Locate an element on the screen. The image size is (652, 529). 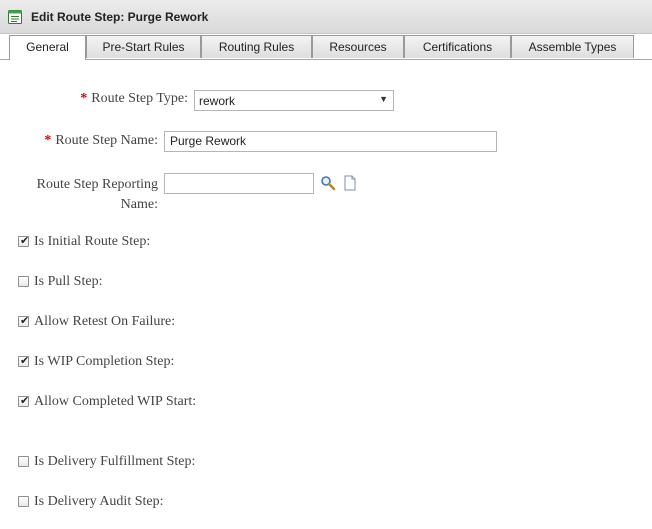
tab-resources: Resources is located at coordinates (358, 46).